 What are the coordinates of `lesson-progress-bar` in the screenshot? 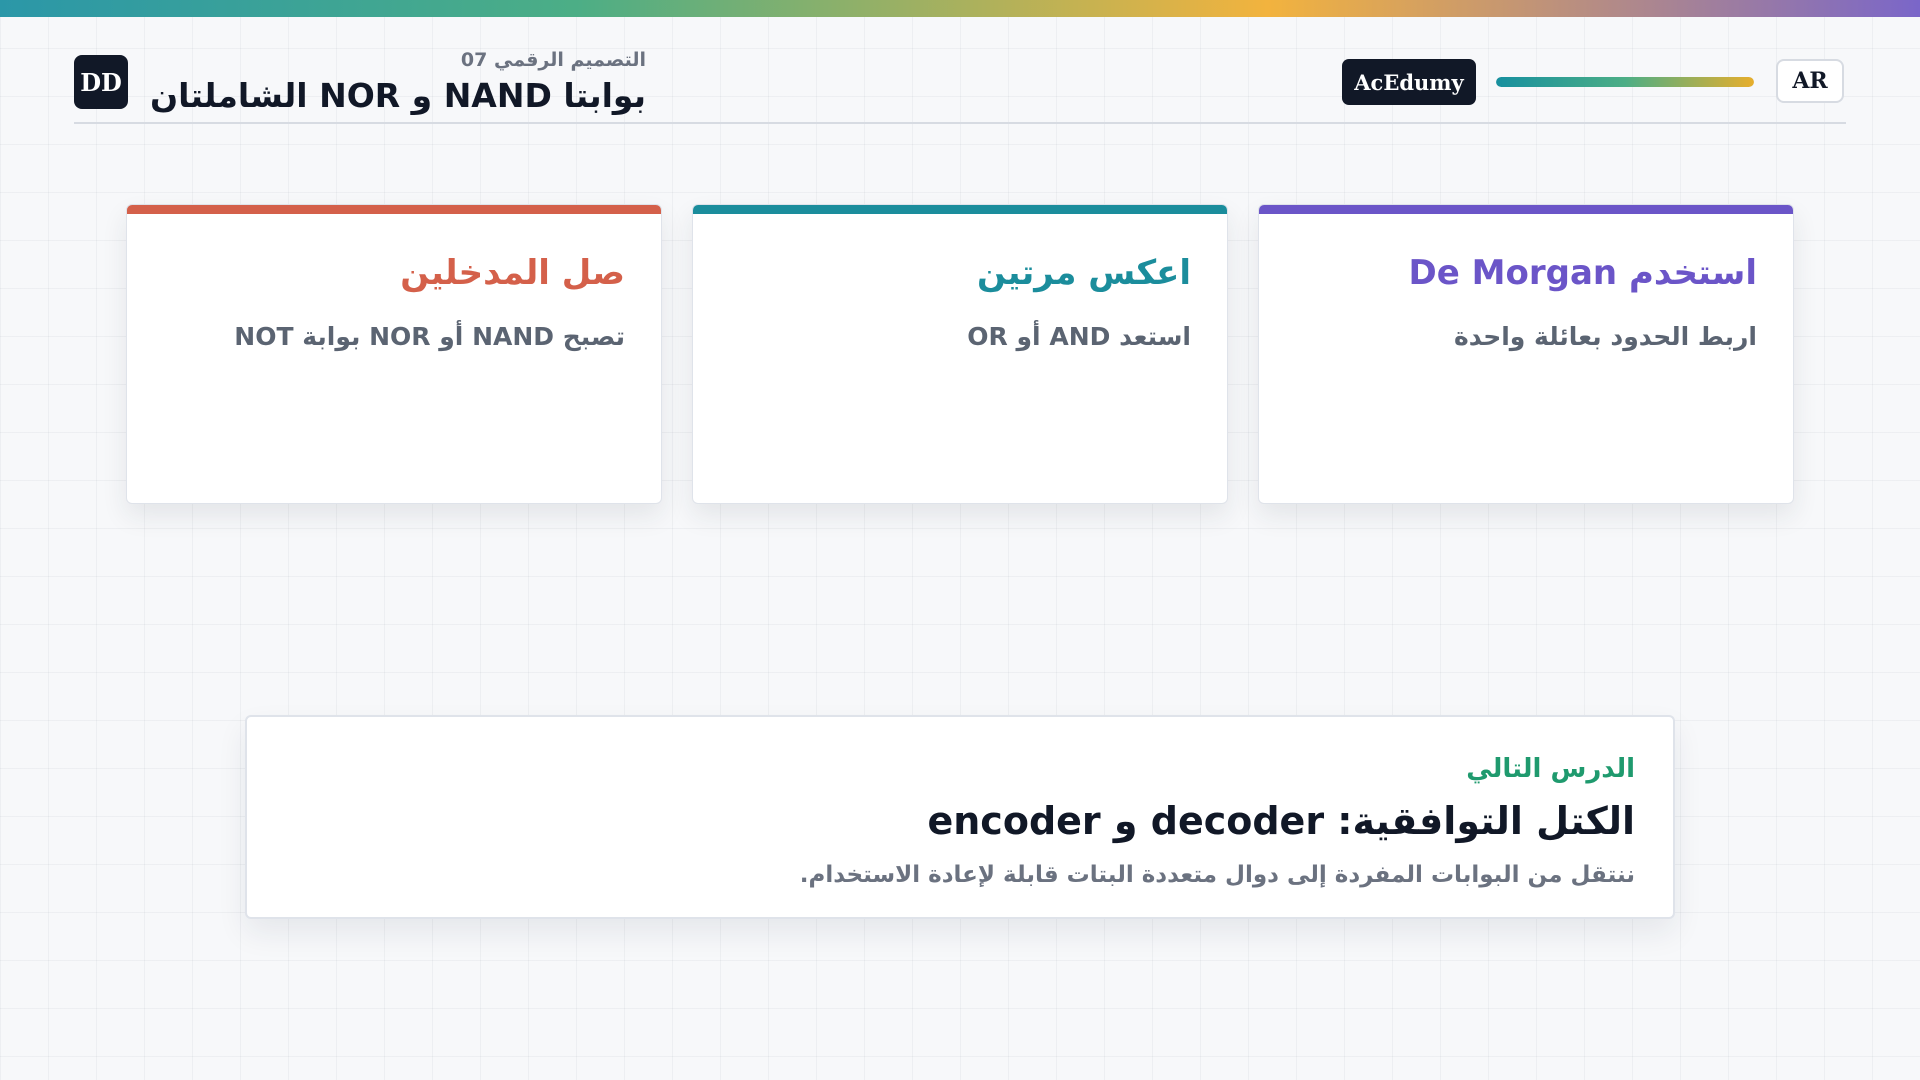 It's located at (1625, 82).